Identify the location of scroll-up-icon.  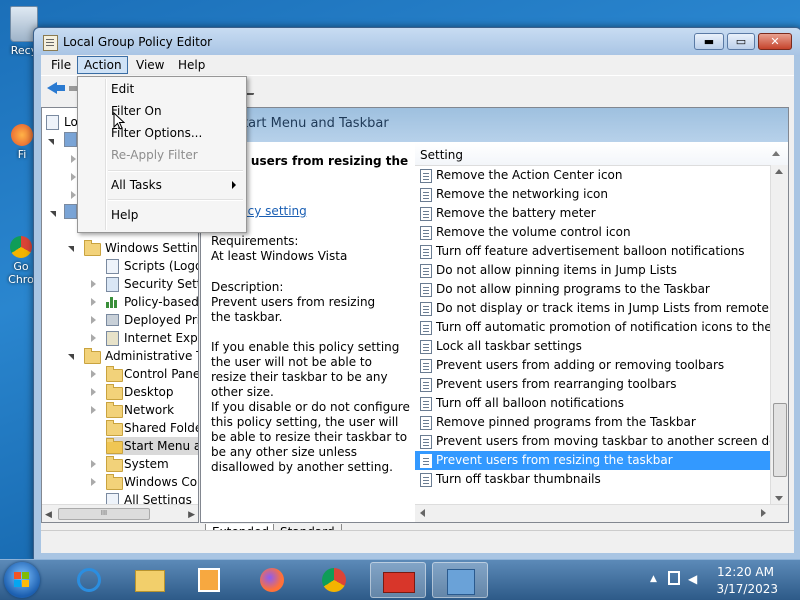
(779, 171).